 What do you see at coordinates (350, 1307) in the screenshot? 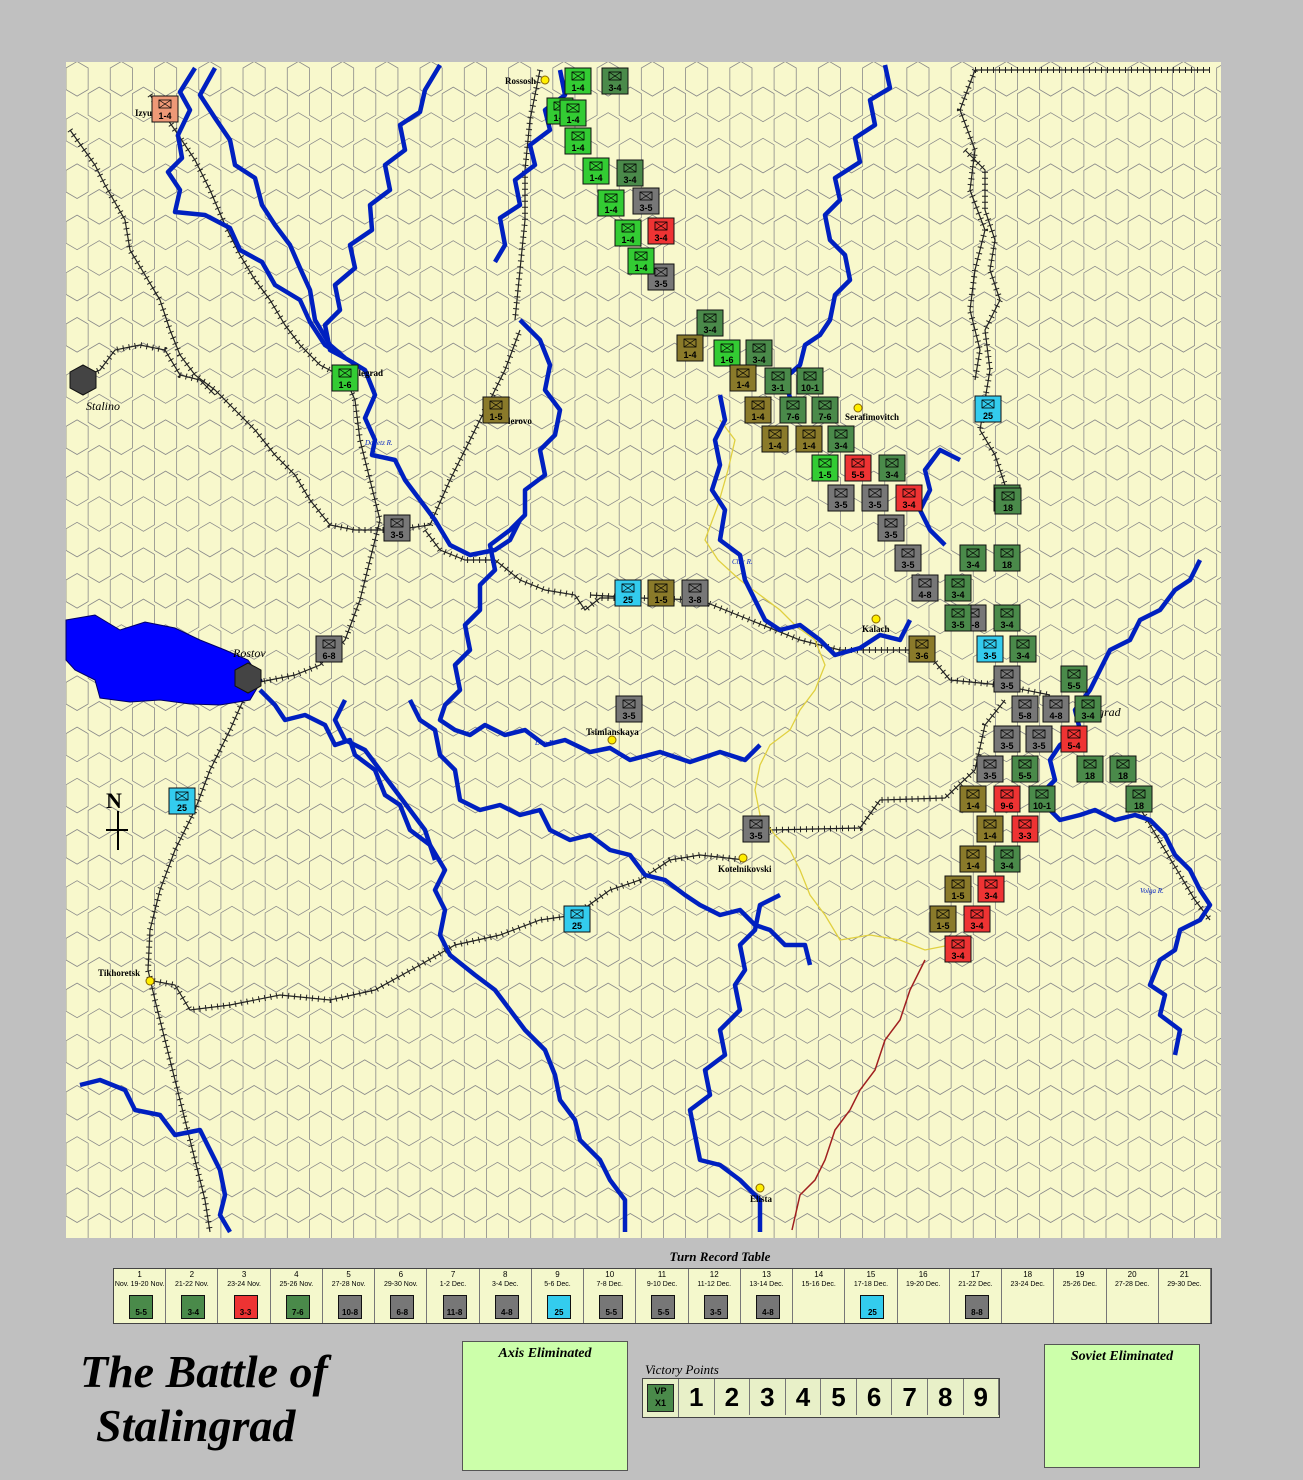
I see `reinforcement-counter: 10-8` at bounding box center [350, 1307].